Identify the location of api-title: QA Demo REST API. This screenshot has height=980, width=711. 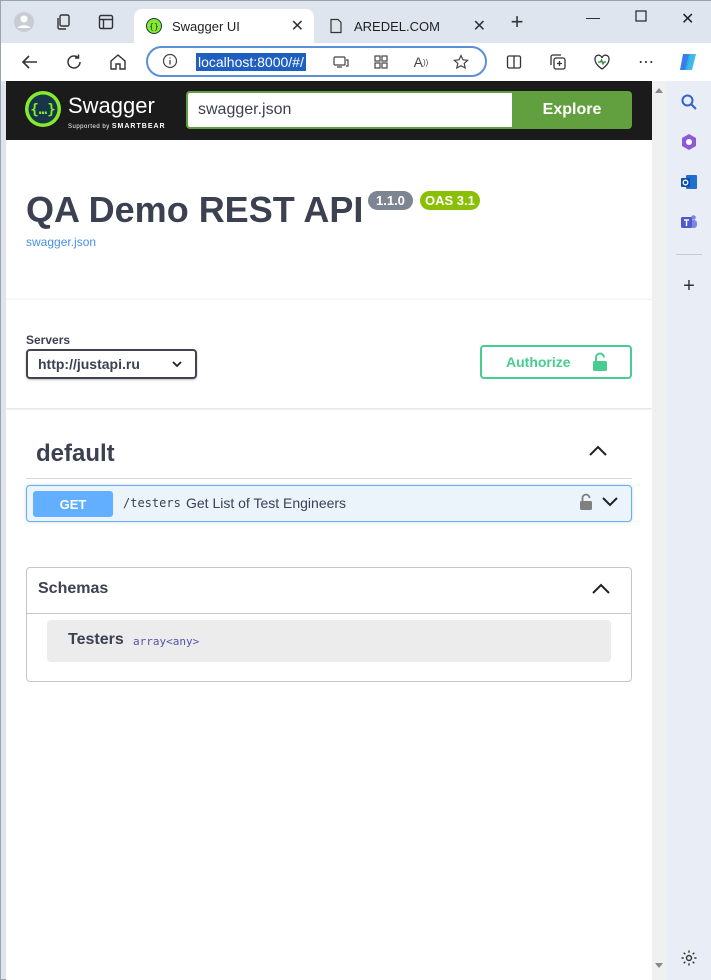
(195, 209).